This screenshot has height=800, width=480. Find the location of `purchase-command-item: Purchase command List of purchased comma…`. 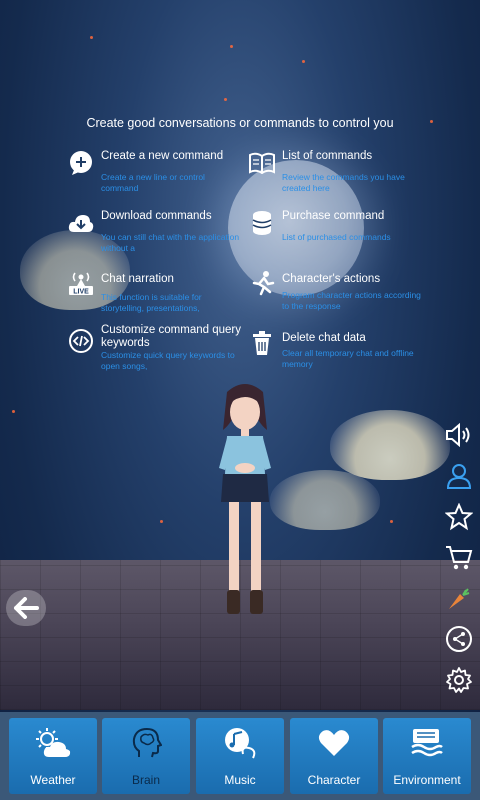

purchase-command-item: Purchase command List of purchased comma… is located at coordinates (339, 232).